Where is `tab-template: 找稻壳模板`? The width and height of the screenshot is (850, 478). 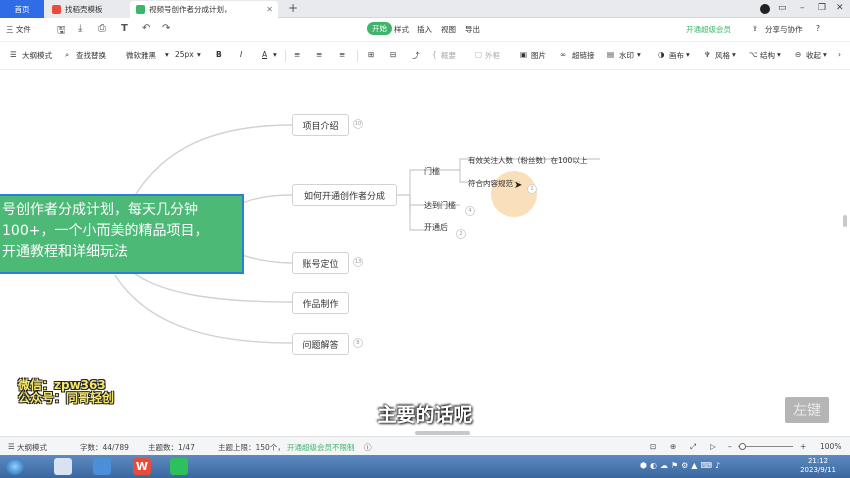
tab-template: 找稻壳模板 is located at coordinates (88, 9).